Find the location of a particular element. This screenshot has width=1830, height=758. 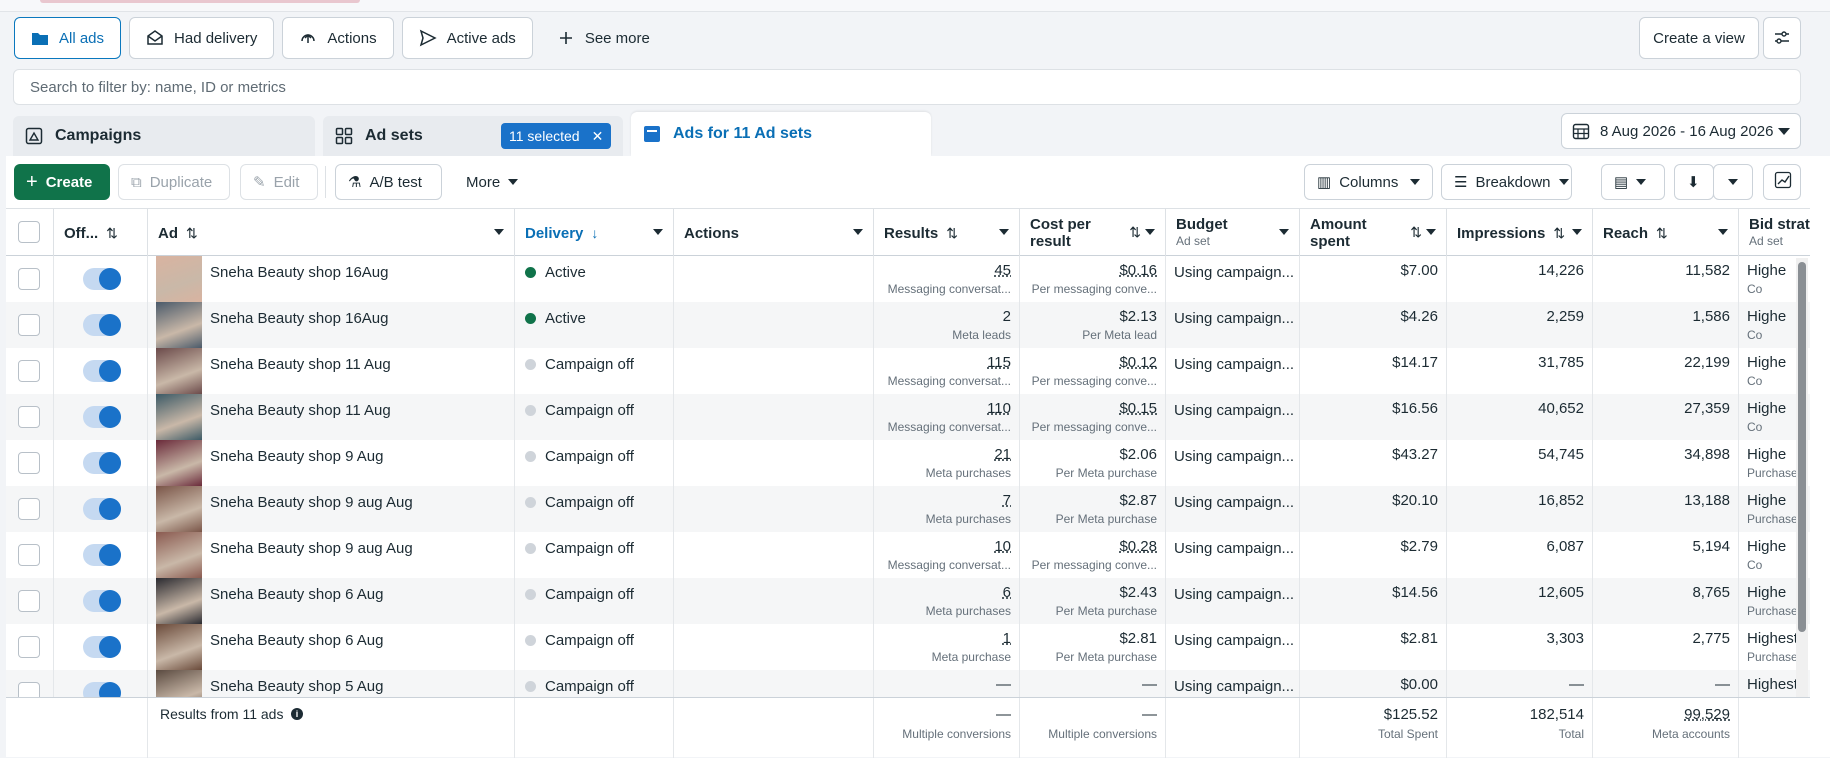

header-amount-spent: Amount spent ⇅ is located at coordinates (1373, 233).